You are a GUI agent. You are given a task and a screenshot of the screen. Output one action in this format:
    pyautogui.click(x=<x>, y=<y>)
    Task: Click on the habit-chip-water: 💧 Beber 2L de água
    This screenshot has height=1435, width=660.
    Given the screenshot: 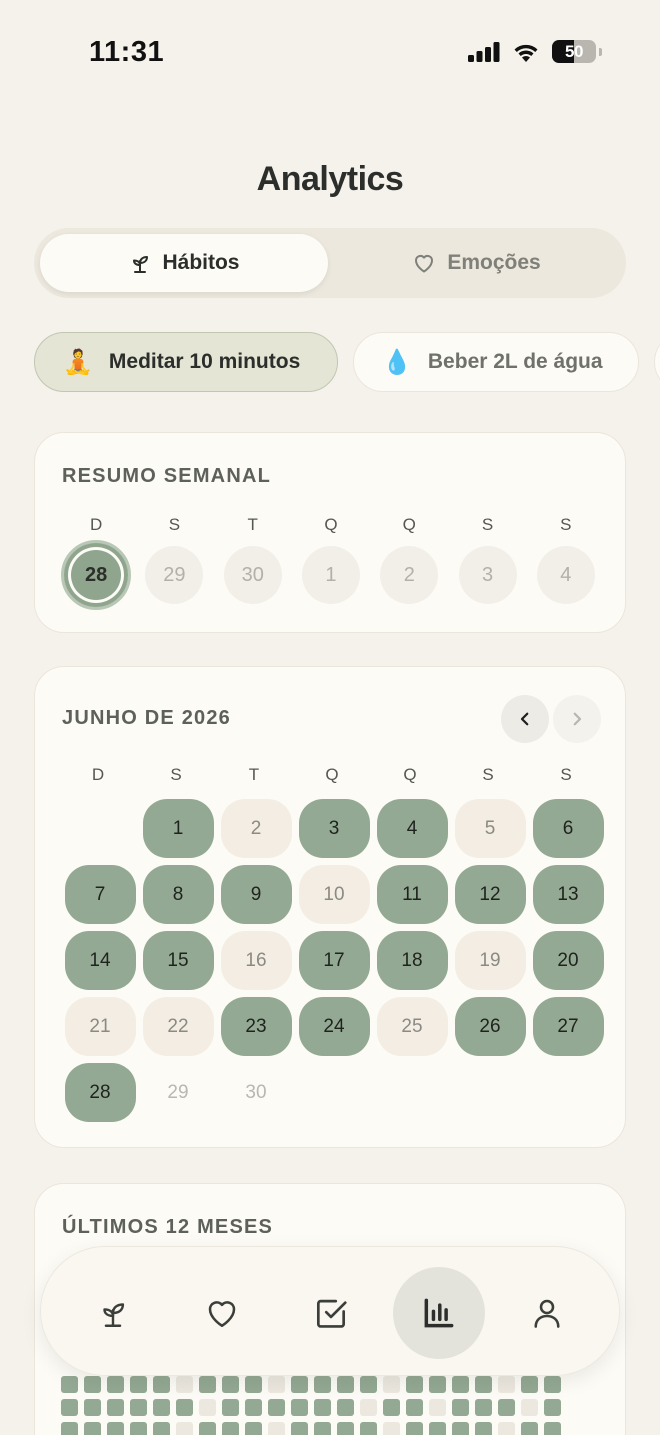 What is the action you would take?
    pyautogui.click(x=496, y=362)
    